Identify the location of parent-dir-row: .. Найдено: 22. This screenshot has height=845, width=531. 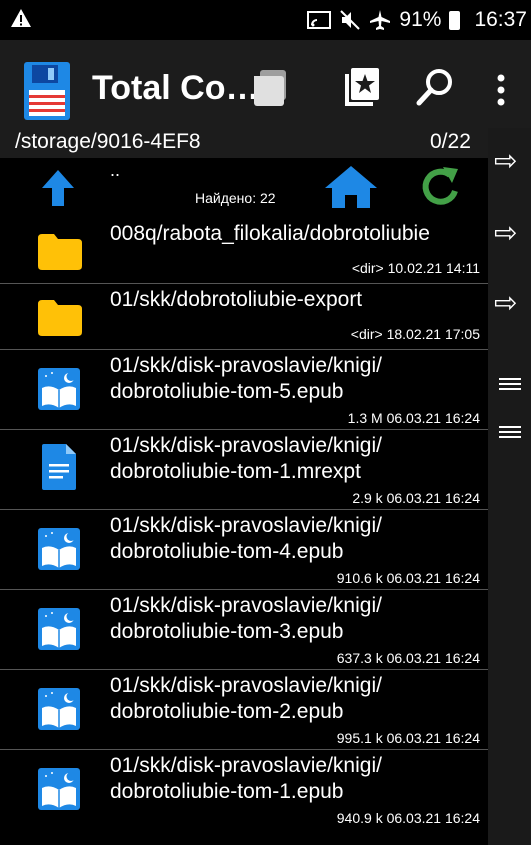
(244, 188).